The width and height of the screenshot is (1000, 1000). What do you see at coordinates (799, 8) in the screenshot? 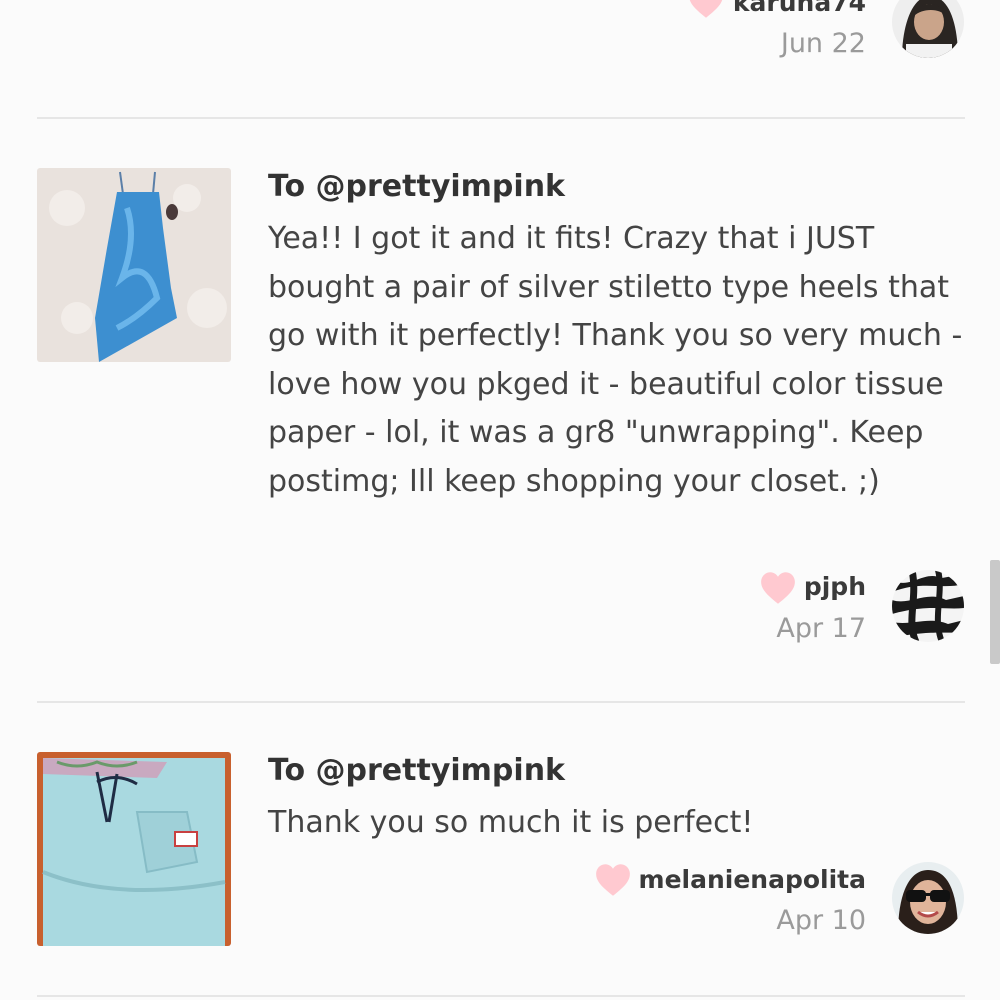
I see `reviewer-username: karuna74` at bounding box center [799, 8].